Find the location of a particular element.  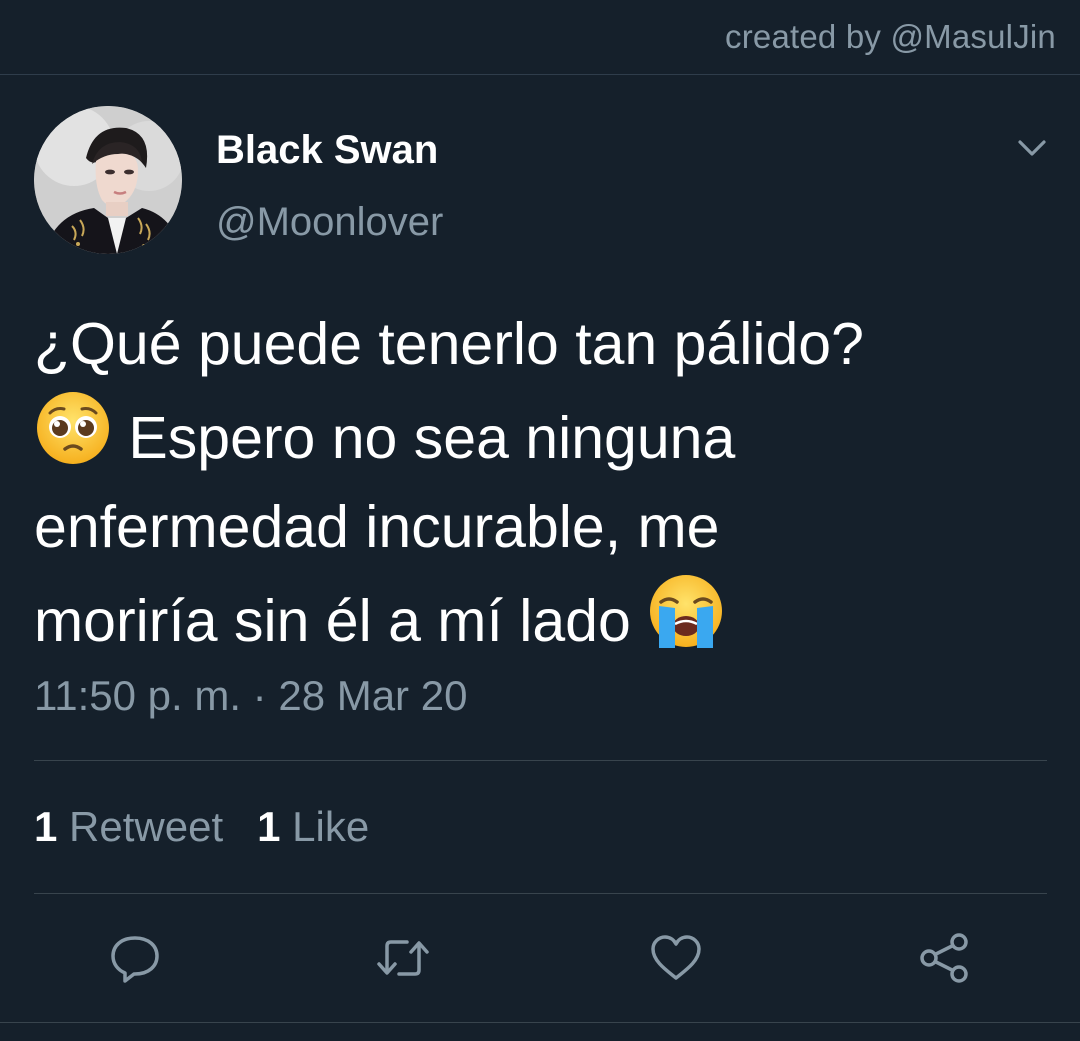

author-display-name: Black Swan is located at coordinates (327, 150).